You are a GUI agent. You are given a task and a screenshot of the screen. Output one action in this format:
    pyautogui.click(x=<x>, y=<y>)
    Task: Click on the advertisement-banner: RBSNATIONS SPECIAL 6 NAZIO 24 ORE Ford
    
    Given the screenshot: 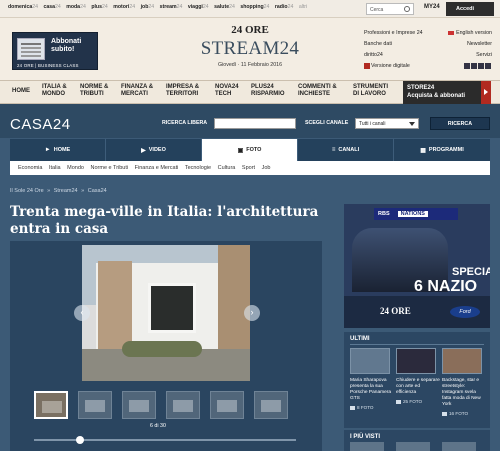 What is the action you would take?
    pyautogui.click(x=417, y=266)
    